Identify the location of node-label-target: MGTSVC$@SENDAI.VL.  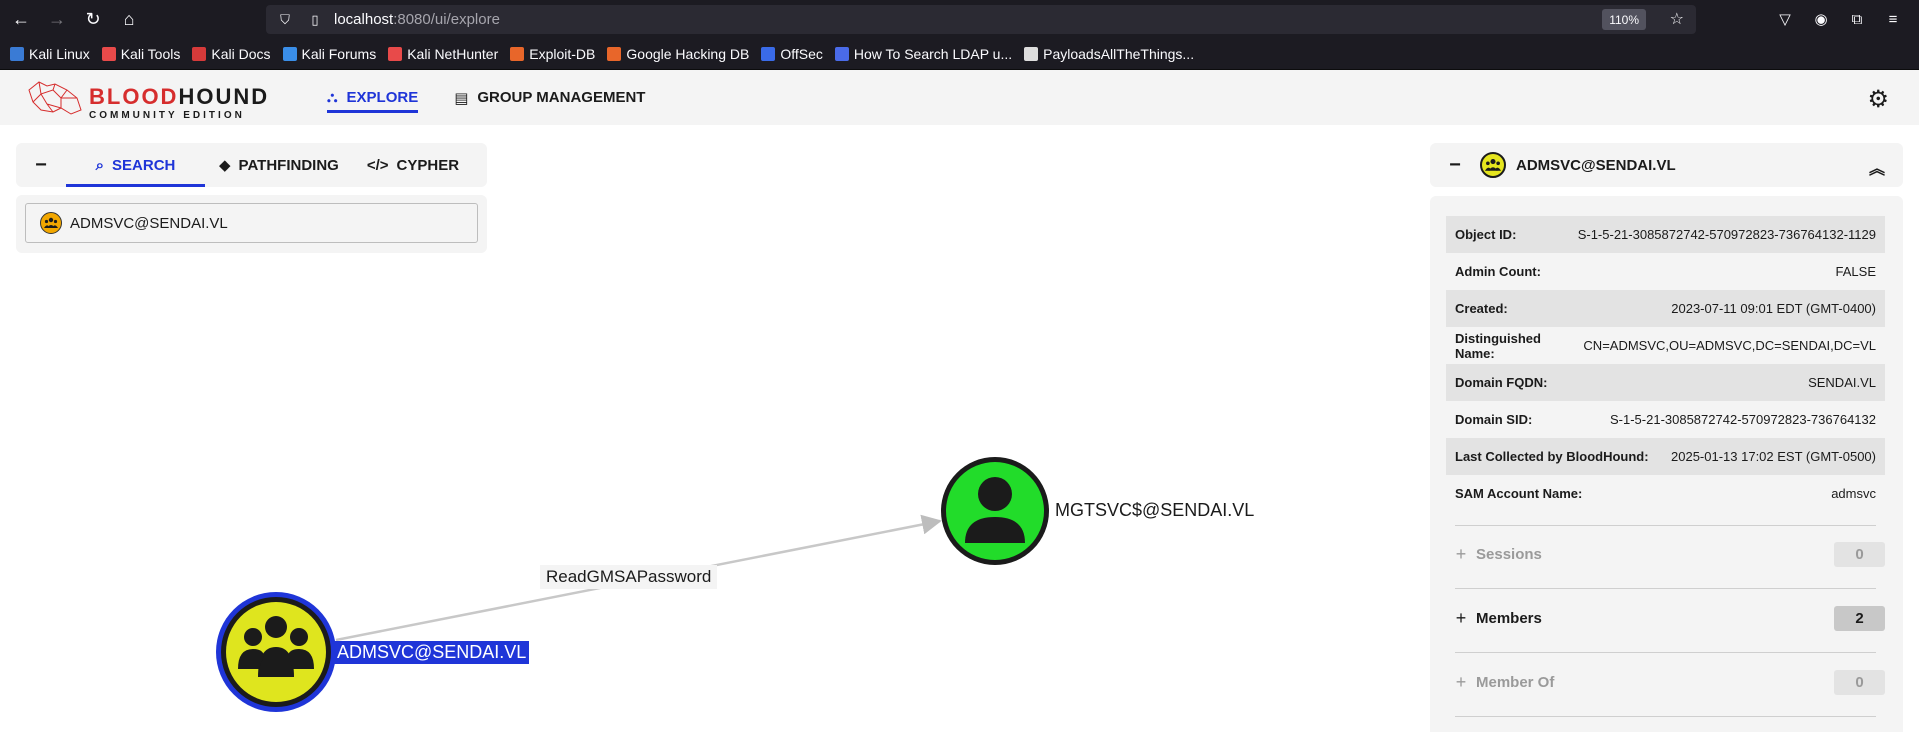
(1154, 510).